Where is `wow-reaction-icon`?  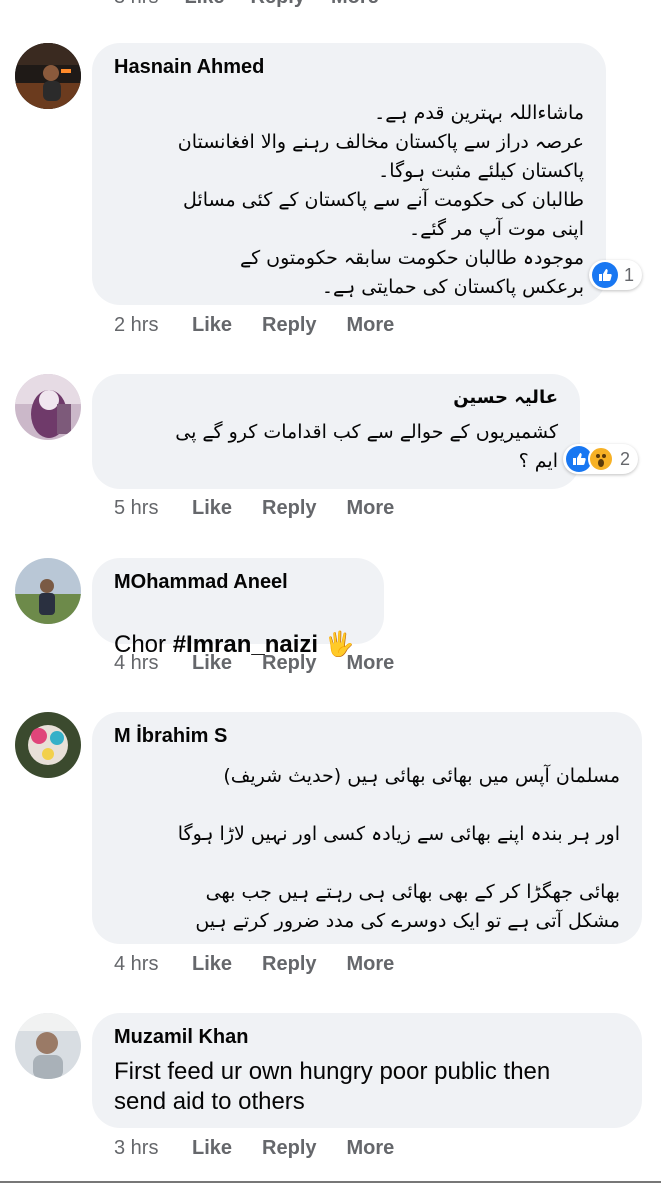 wow-reaction-icon is located at coordinates (601, 459).